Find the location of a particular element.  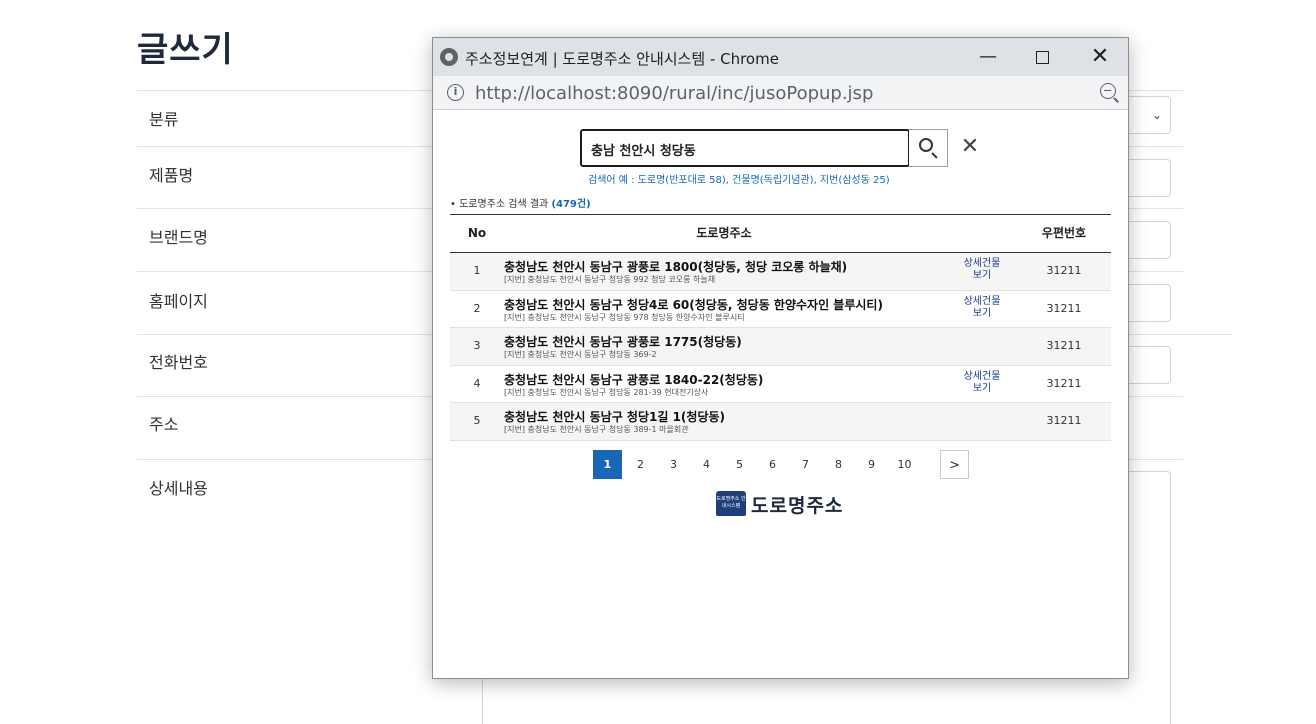

header-no: No is located at coordinates (477, 233).